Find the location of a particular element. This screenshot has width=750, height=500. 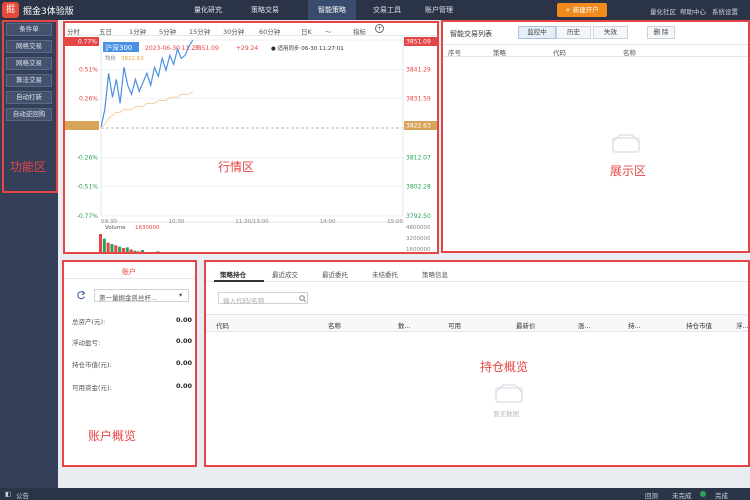

tab-recent-trades: 最近成交 is located at coordinates (285, 274).